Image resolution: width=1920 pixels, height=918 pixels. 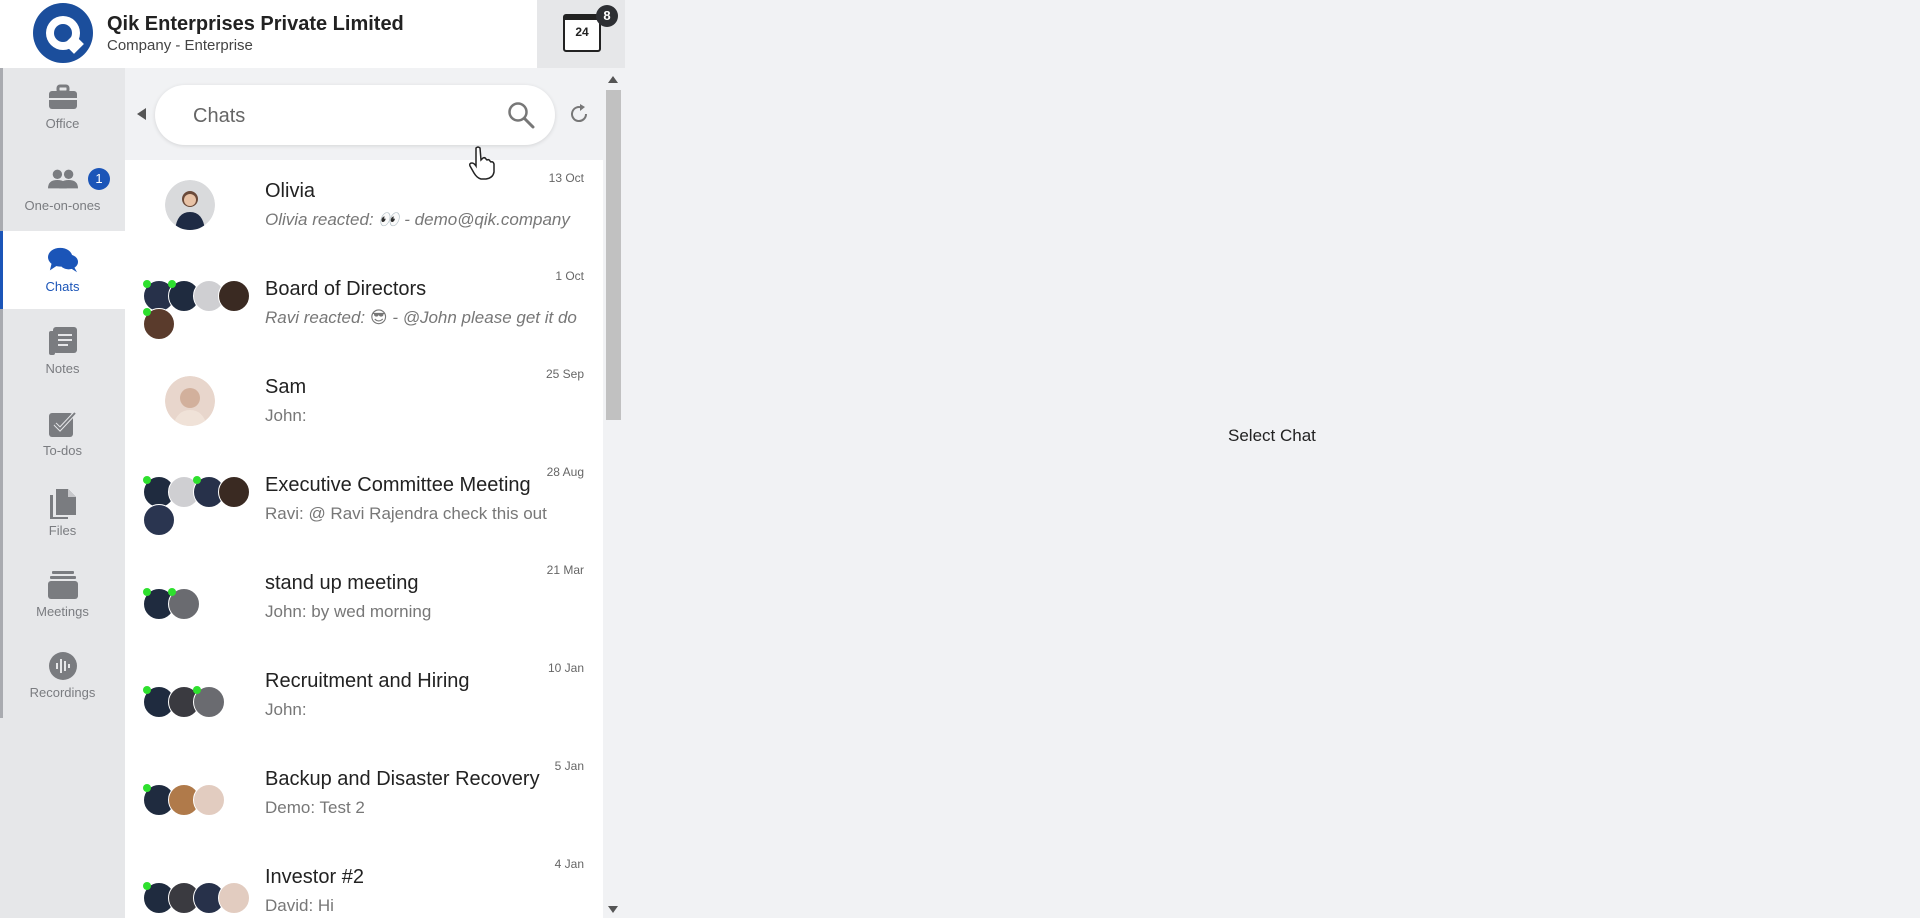 What do you see at coordinates (62, 530) in the screenshot?
I see `nav-label-files: Files` at bounding box center [62, 530].